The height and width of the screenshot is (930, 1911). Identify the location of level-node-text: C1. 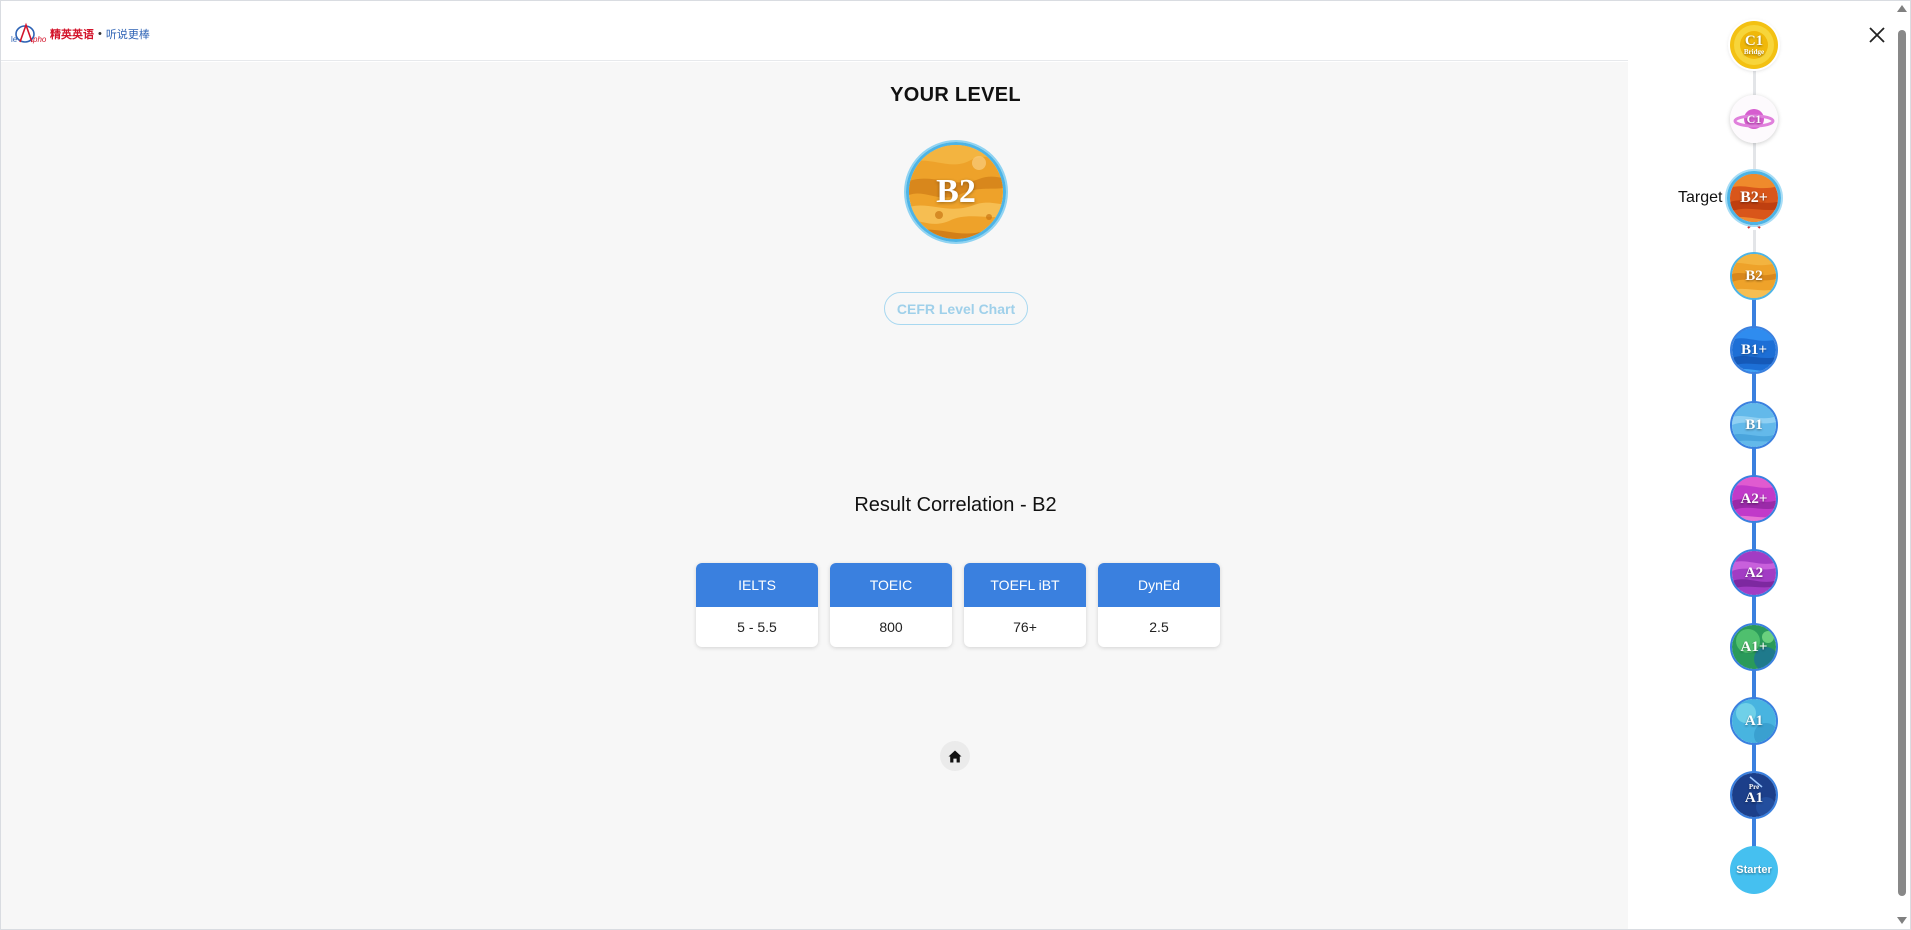
(1754, 41).